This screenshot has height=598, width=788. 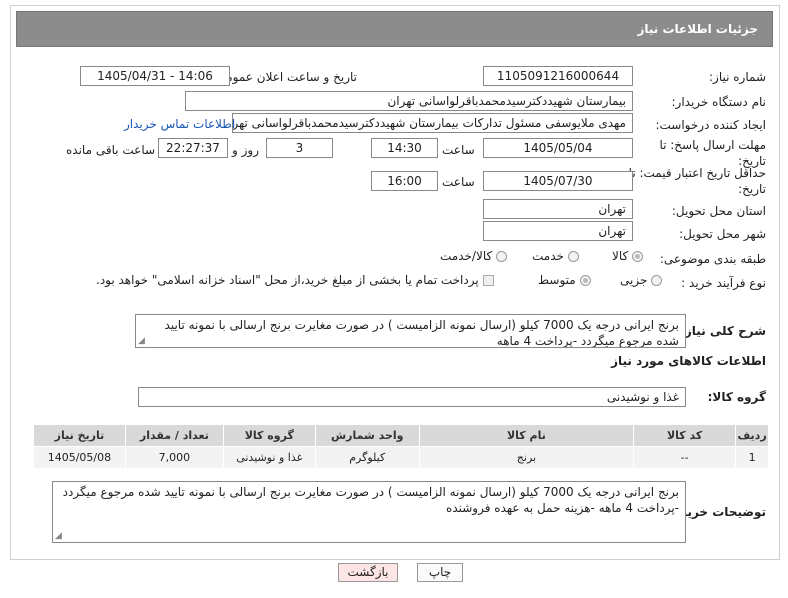 I want to click on delivery-city-field: تهران, so click(x=558, y=231).